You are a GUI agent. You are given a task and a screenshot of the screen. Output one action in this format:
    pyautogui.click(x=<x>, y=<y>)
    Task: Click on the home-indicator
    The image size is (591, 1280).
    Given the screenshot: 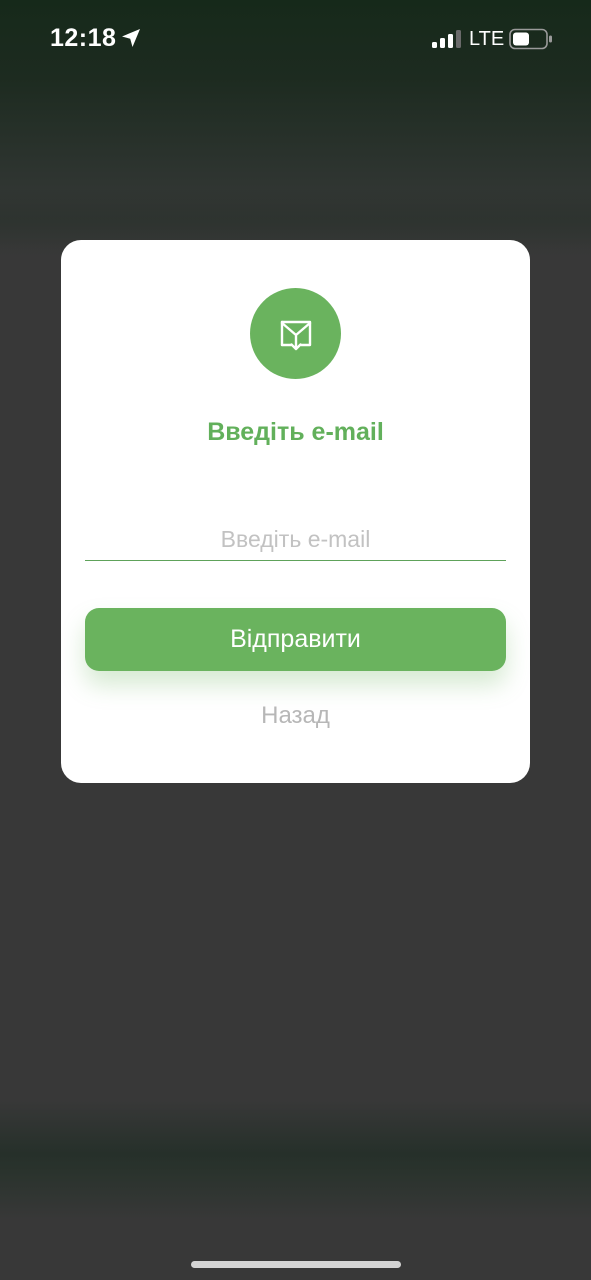 What is the action you would take?
    pyautogui.click(x=296, y=1264)
    